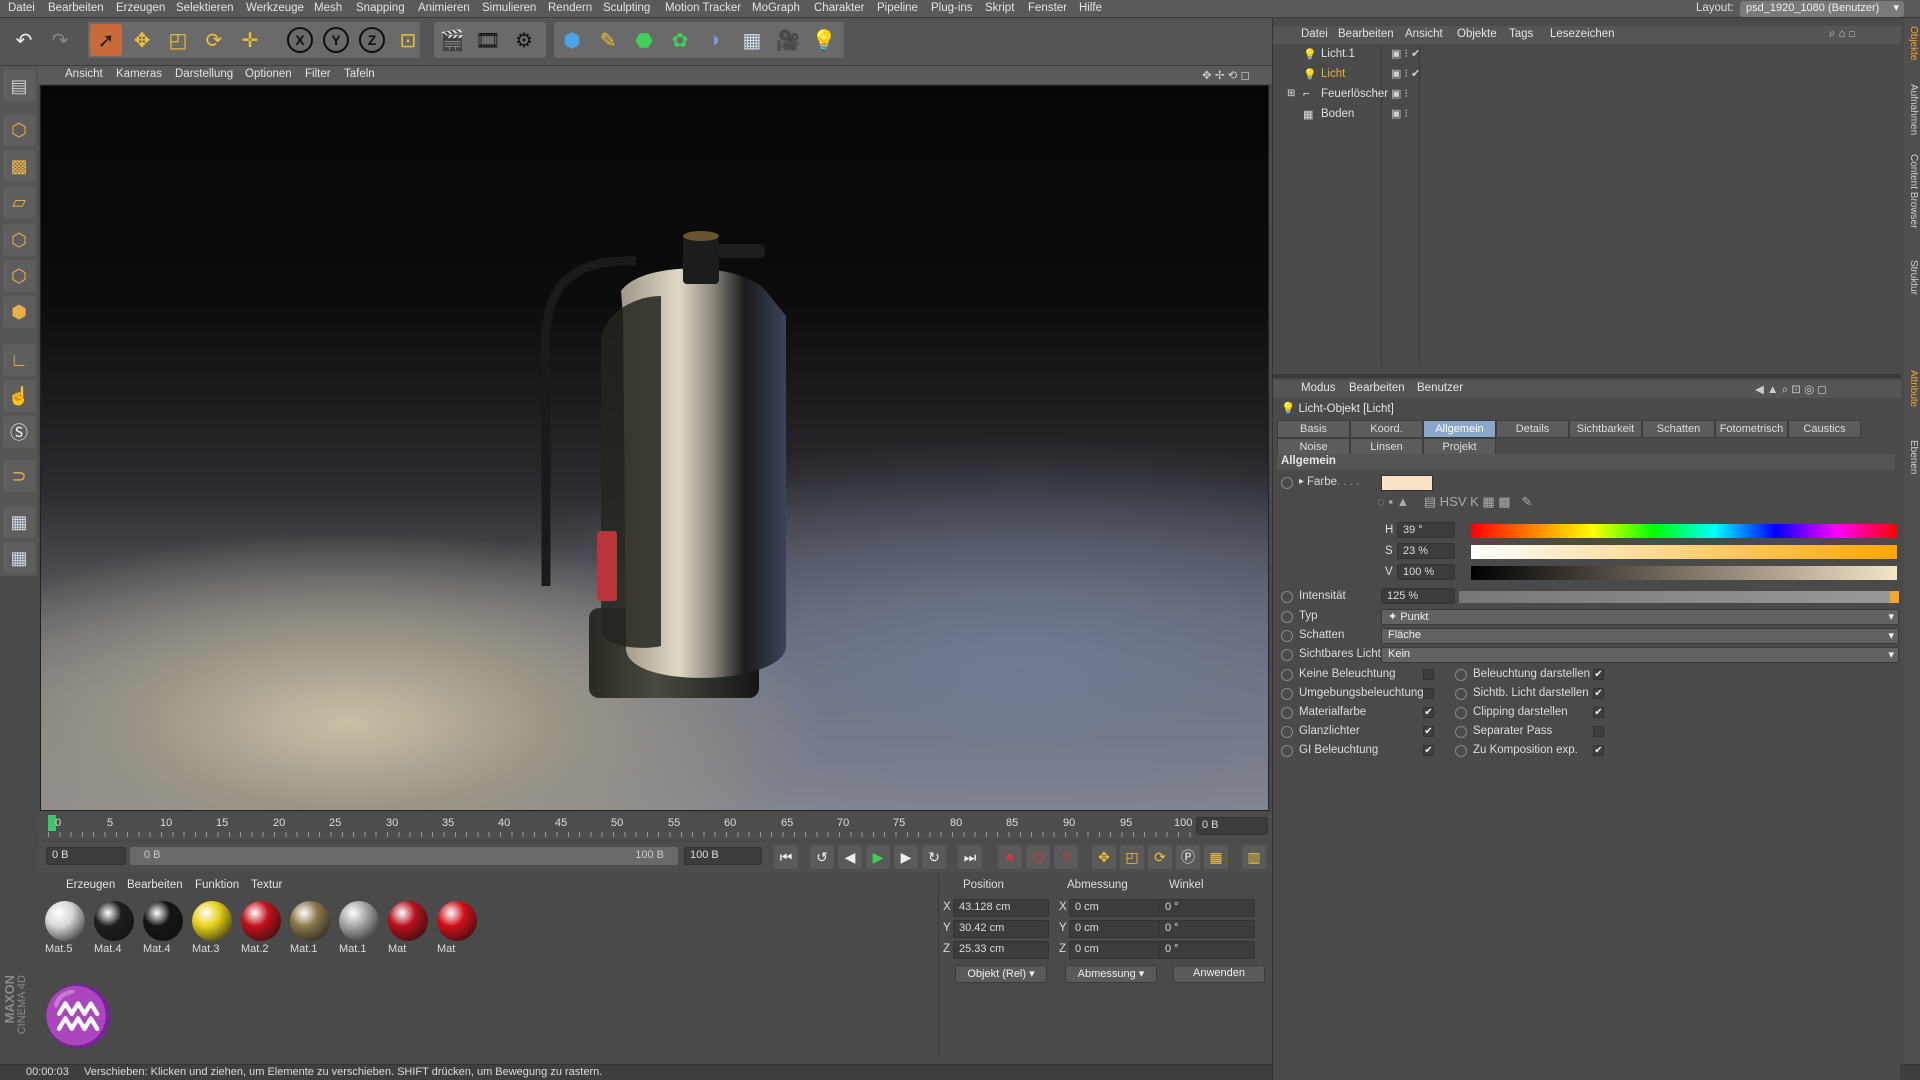 This screenshot has height=1080, width=1920. I want to click on viewport-menu-filter: Filter, so click(318, 74).